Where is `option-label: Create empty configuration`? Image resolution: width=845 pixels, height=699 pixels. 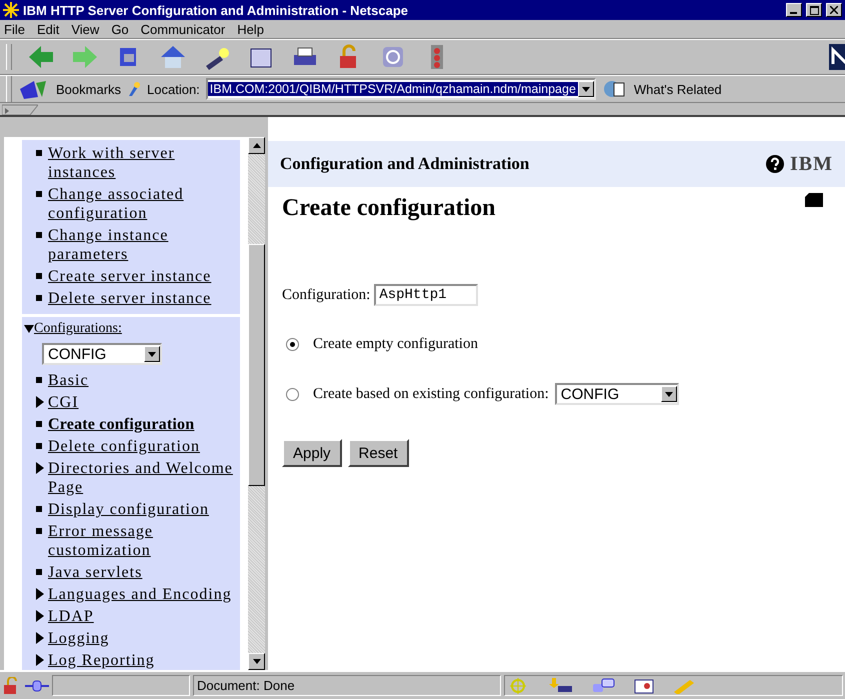 option-label: Create empty configuration is located at coordinates (395, 344).